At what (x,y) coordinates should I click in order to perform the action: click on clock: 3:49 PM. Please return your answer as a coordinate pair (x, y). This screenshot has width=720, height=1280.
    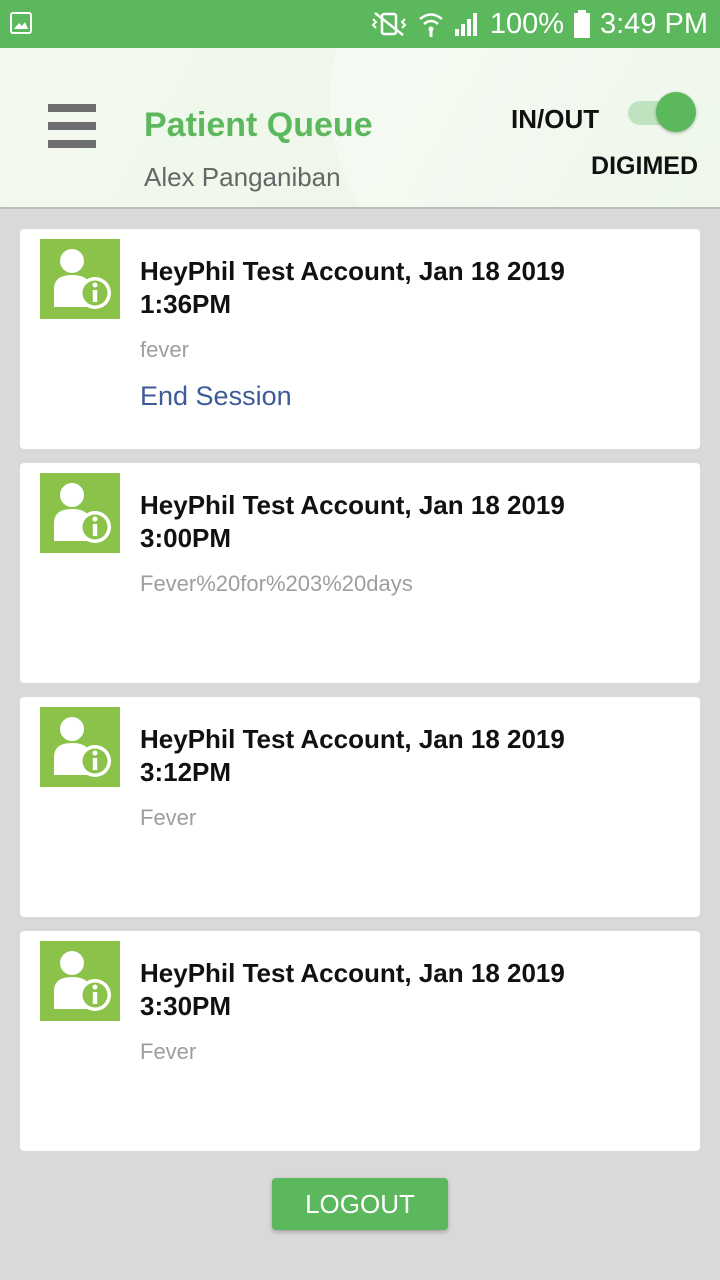
    Looking at the image, I should click on (654, 23).